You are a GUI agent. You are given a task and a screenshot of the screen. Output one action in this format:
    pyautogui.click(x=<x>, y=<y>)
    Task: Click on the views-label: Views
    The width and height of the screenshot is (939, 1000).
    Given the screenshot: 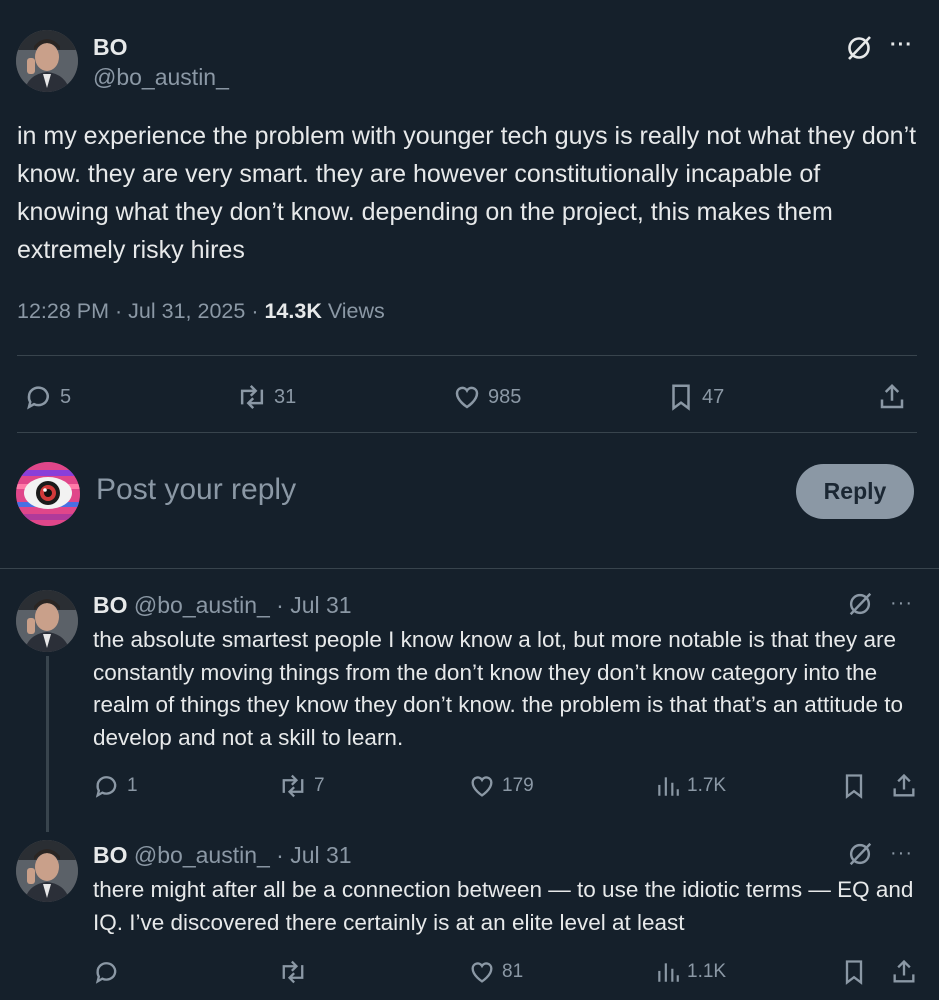 What is the action you would take?
    pyautogui.click(x=356, y=311)
    